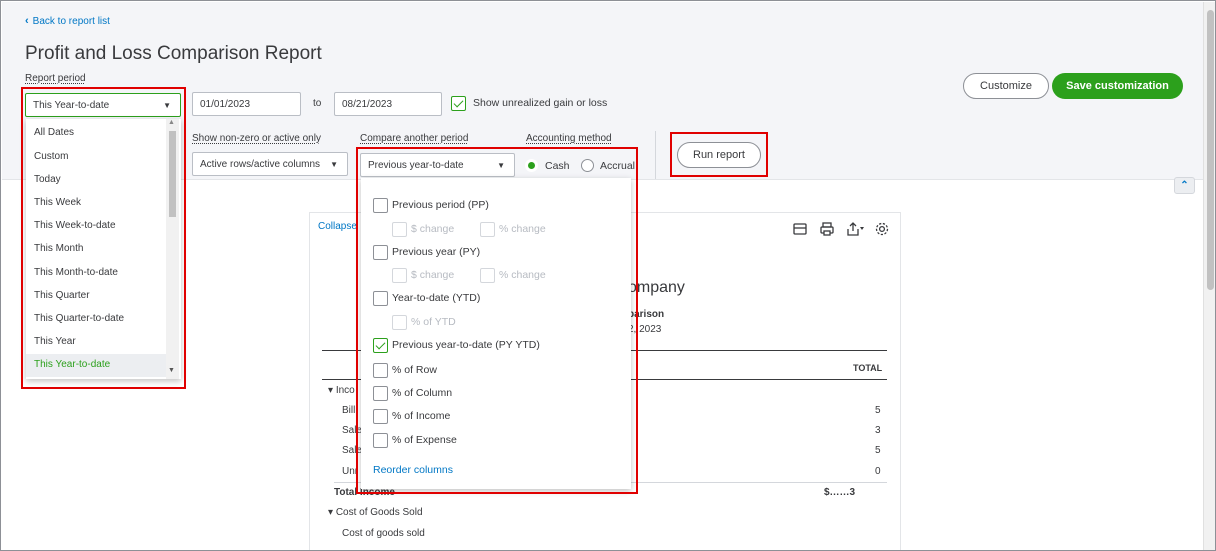  I want to click on report-period-label: Report period, so click(55, 78).